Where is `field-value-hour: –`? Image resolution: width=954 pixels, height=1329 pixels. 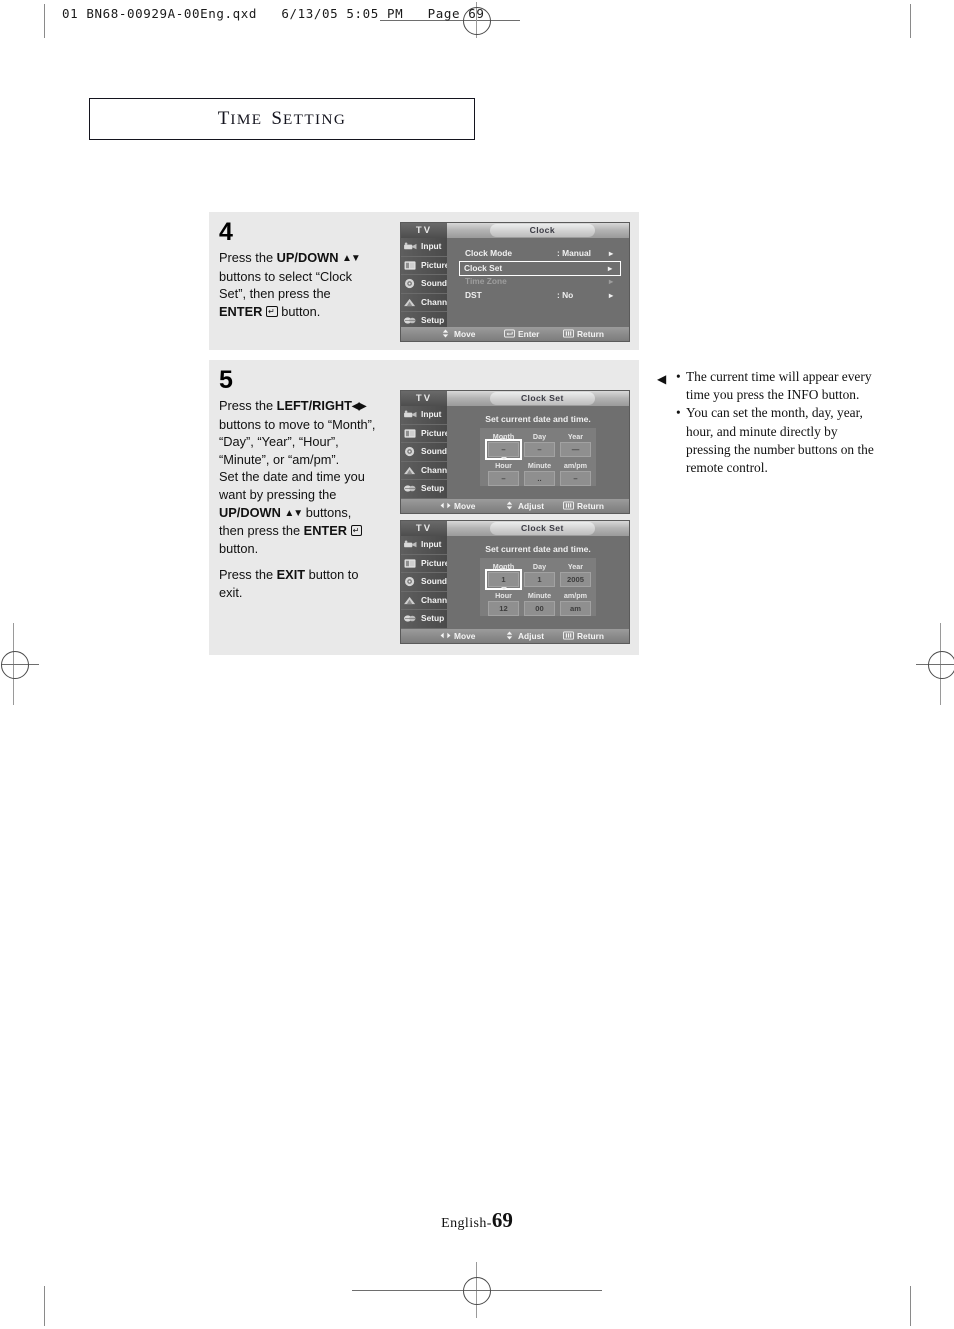 field-value-hour: – is located at coordinates (503, 478).